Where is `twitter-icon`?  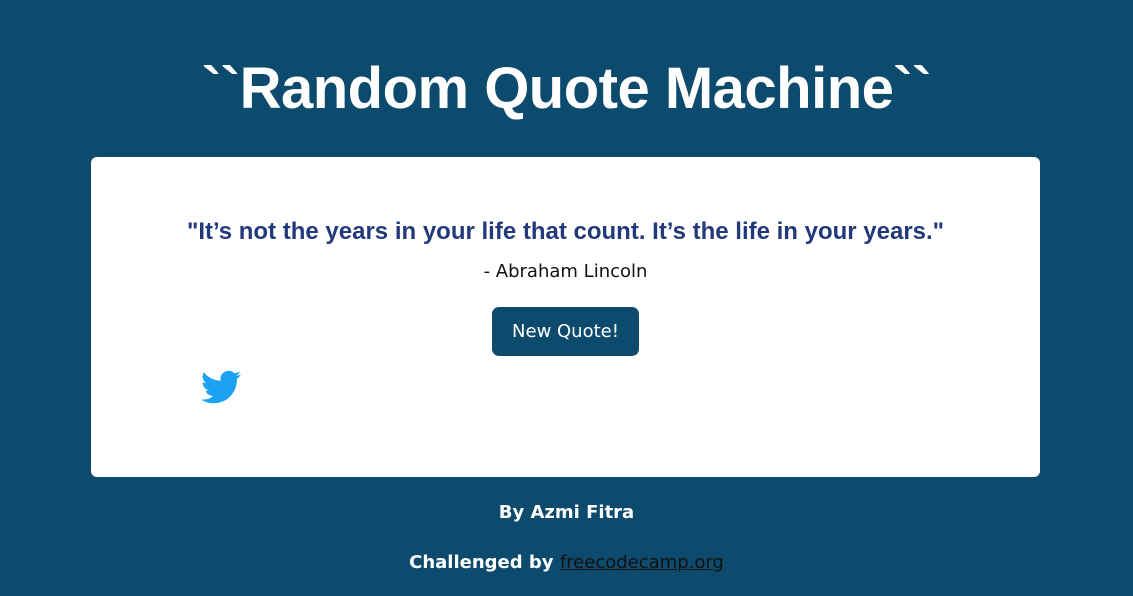
twitter-icon is located at coordinates (221, 387).